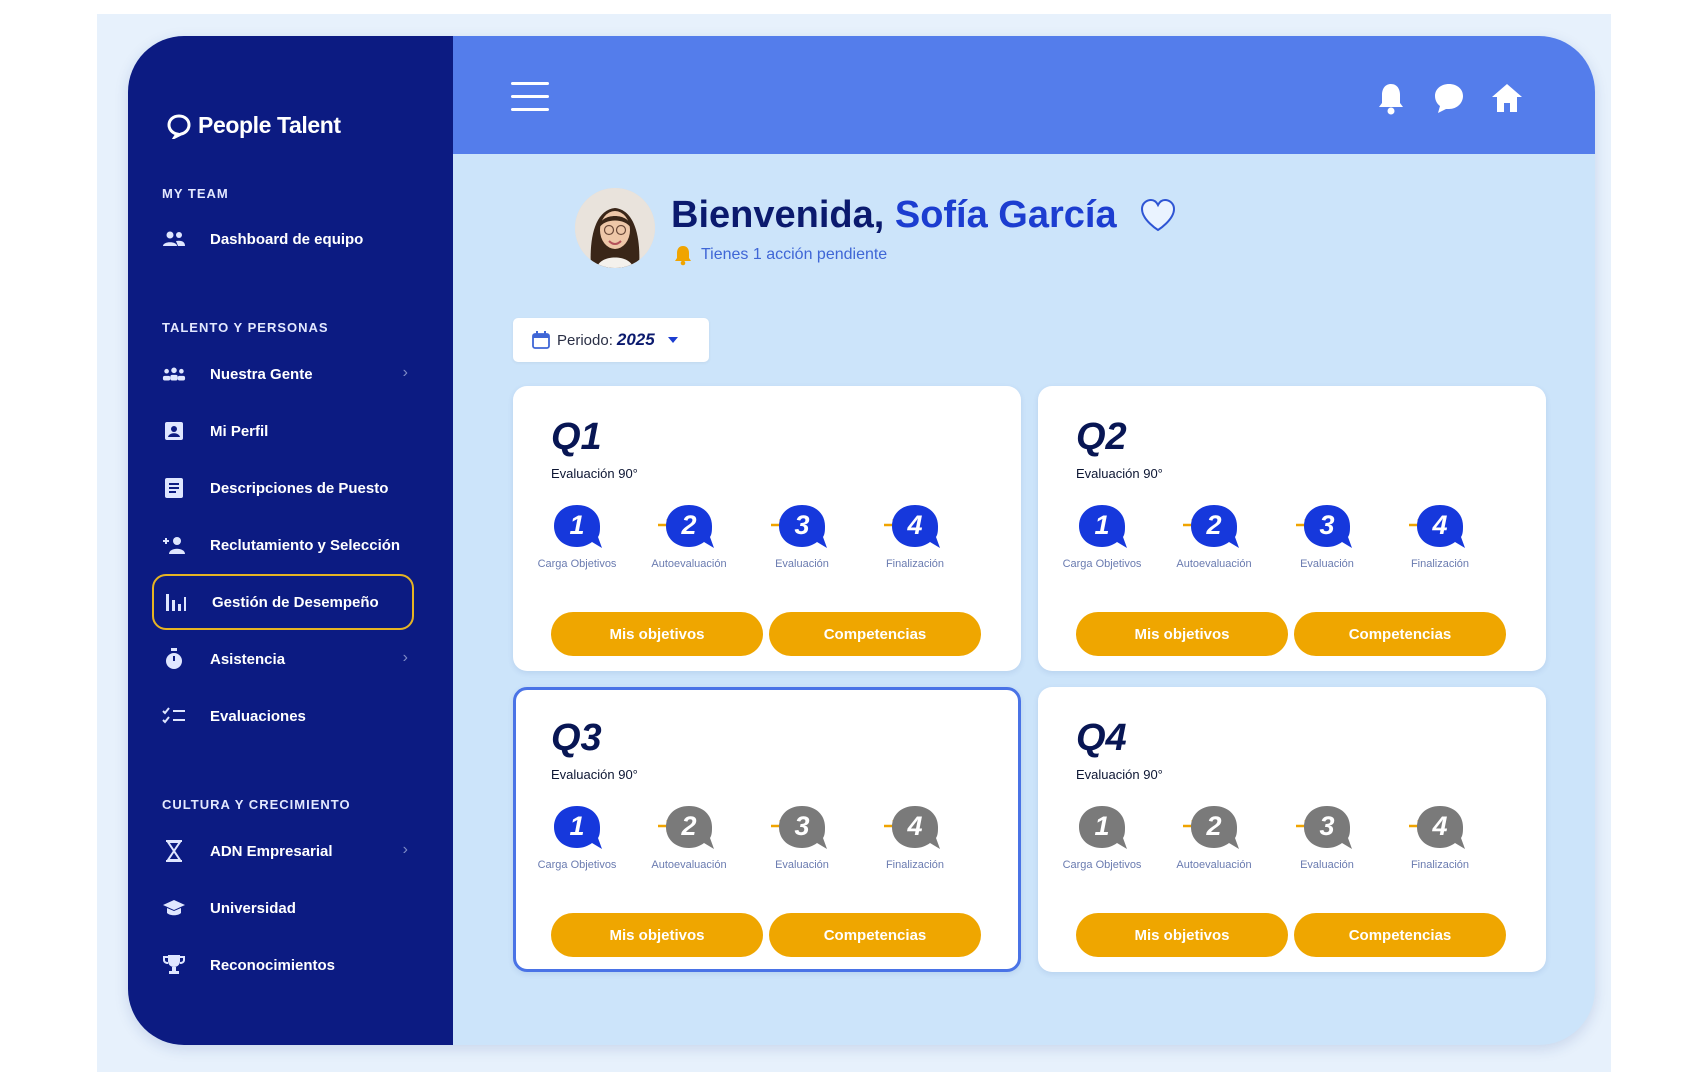  I want to click on hamburger-menu-icon, so click(530, 97).